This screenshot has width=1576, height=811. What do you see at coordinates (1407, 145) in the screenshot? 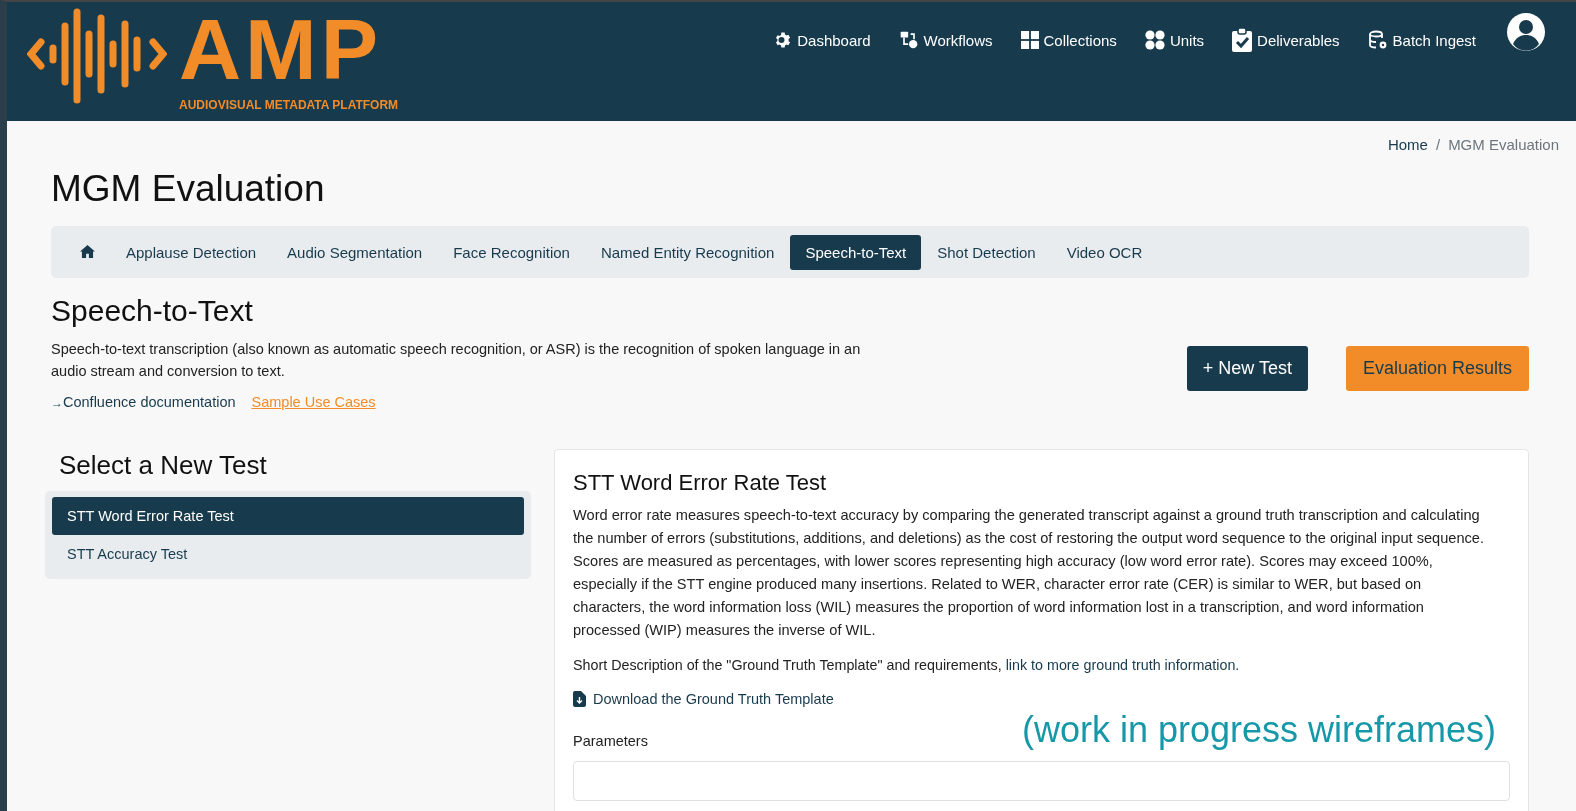
I see `breadcrumb-link: Home` at bounding box center [1407, 145].